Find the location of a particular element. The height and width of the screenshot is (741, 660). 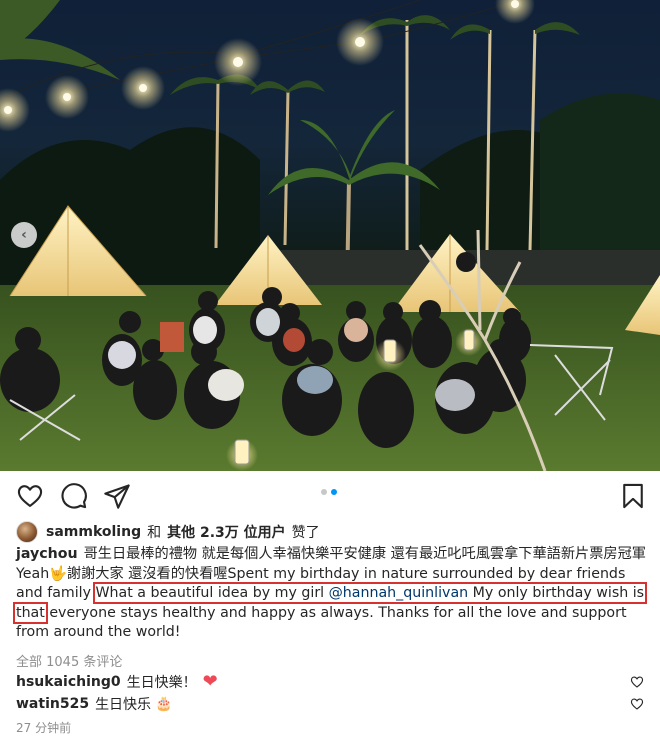

carousel-dot-active is located at coordinates (334, 492).